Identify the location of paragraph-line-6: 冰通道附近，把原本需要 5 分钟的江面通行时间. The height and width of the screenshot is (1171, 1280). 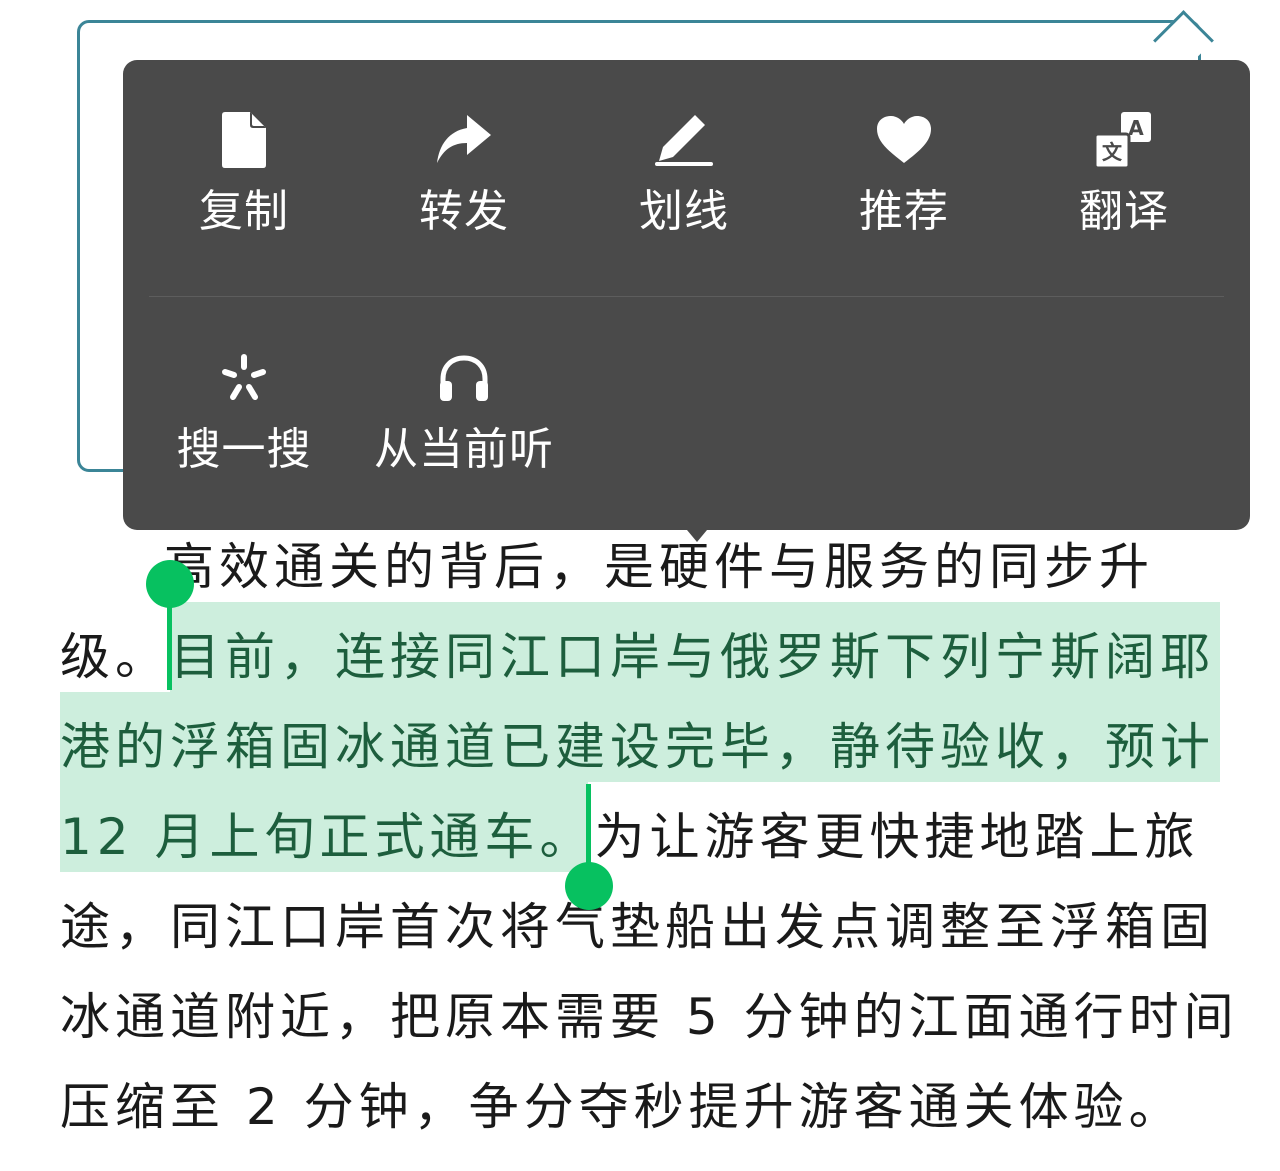
(649, 1017).